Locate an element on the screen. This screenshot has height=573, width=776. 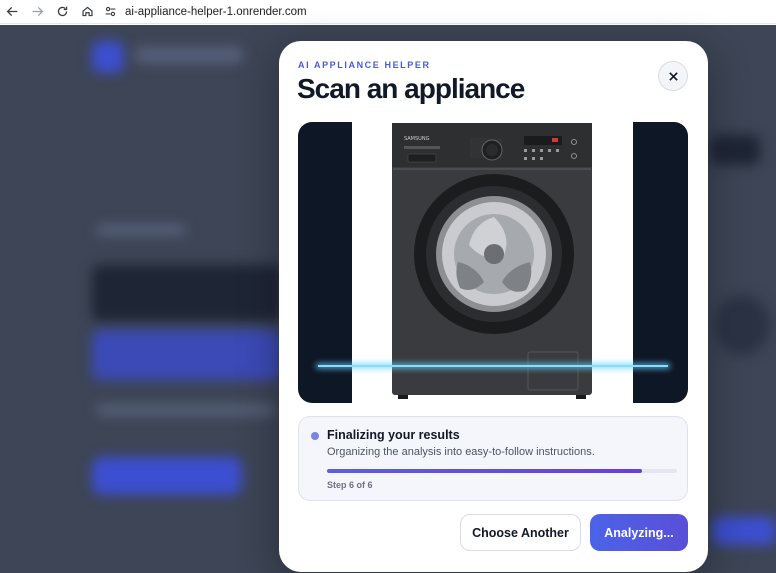
washing-machine-image: SAMSUNG is located at coordinates (492, 261).